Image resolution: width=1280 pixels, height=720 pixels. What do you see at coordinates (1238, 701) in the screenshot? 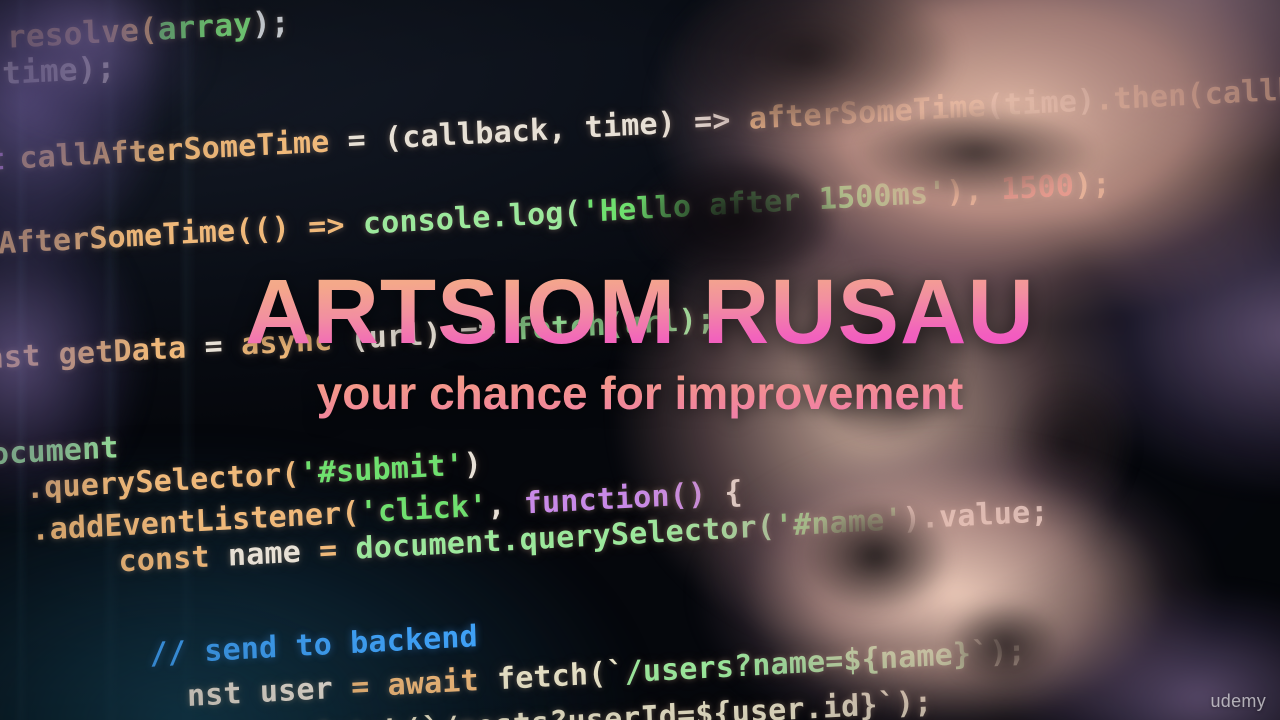
I see `udemy-watermark: udemy` at bounding box center [1238, 701].